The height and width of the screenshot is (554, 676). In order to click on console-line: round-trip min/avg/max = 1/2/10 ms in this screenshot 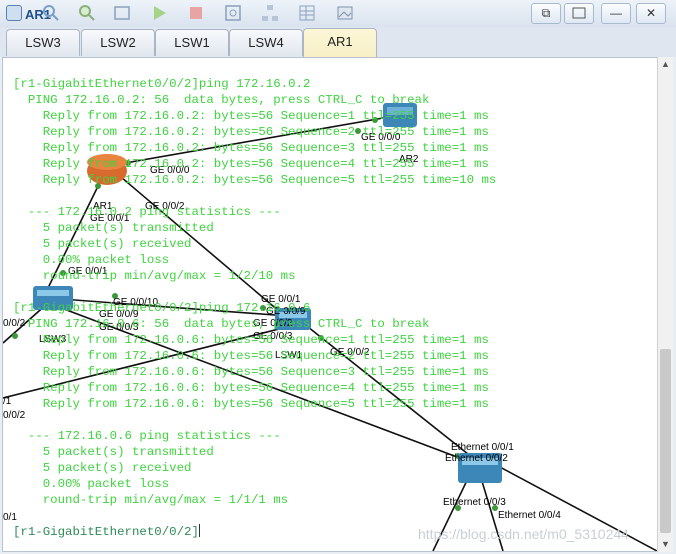, I will do `click(154, 276)`.